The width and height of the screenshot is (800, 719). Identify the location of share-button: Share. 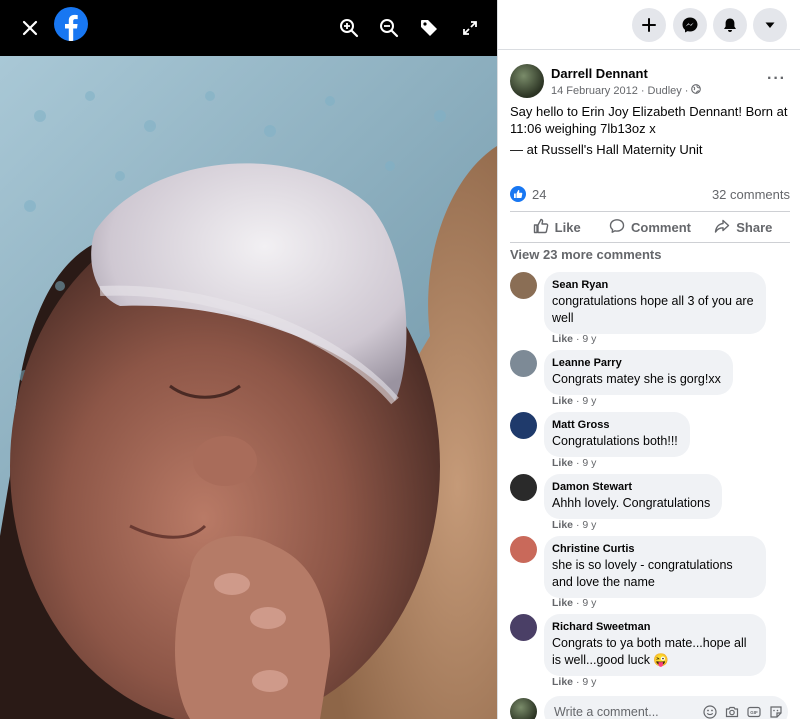
(743, 227).